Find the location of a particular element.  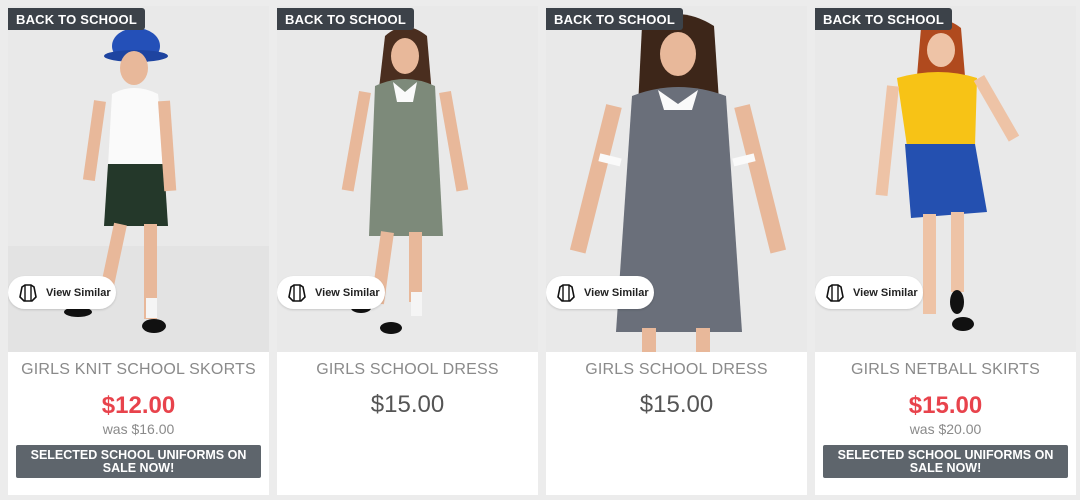

was-price: was $20.00 is located at coordinates (945, 429).